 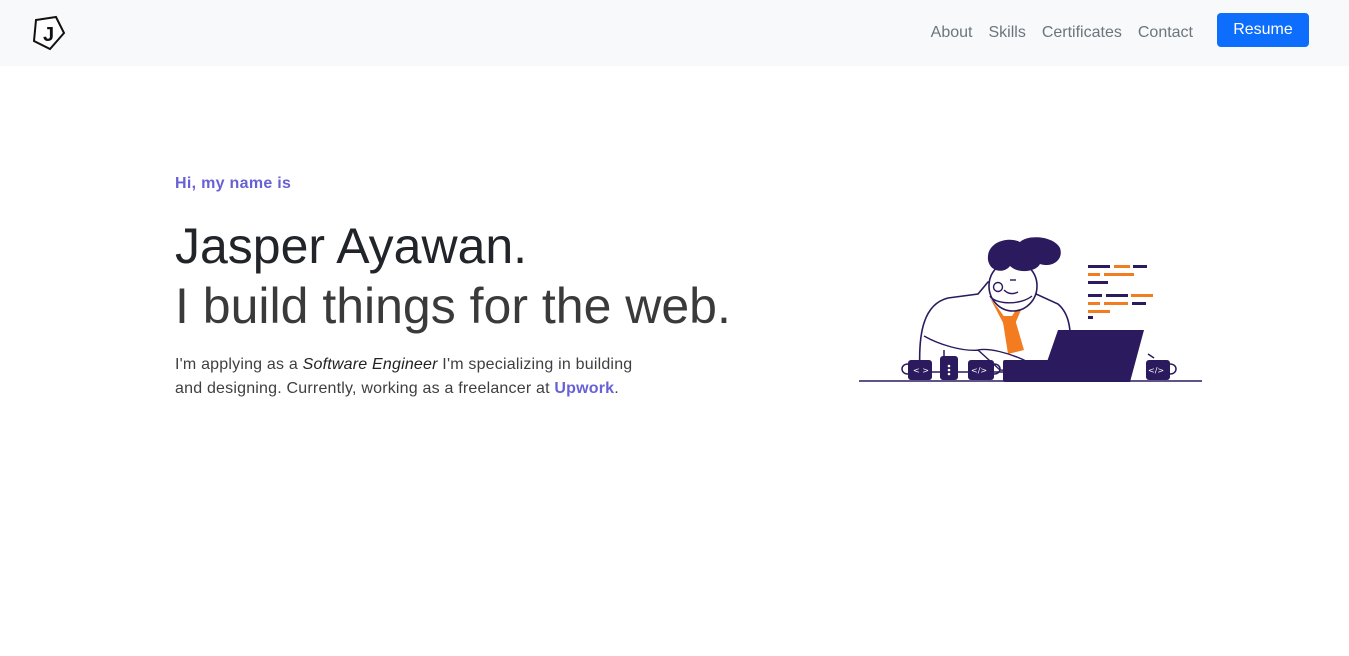 What do you see at coordinates (1165, 33) in the screenshot?
I see `nav-link-contact: Contact` at bounding box center [1165, 33].